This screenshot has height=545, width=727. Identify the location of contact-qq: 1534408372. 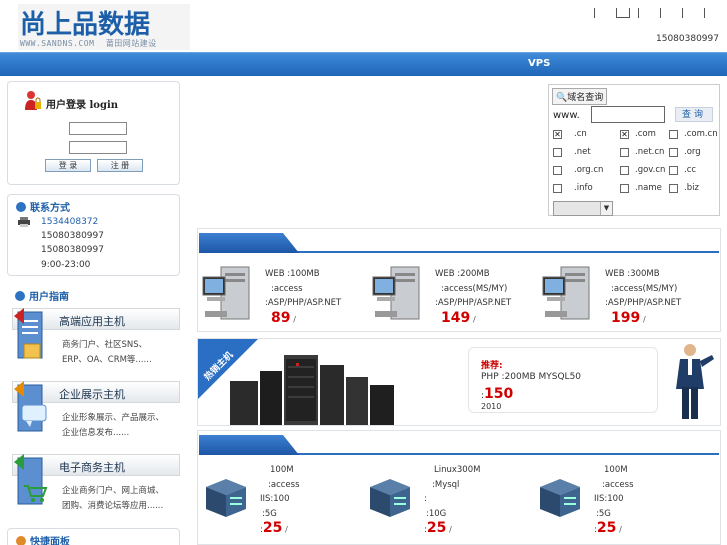
(69, 222).